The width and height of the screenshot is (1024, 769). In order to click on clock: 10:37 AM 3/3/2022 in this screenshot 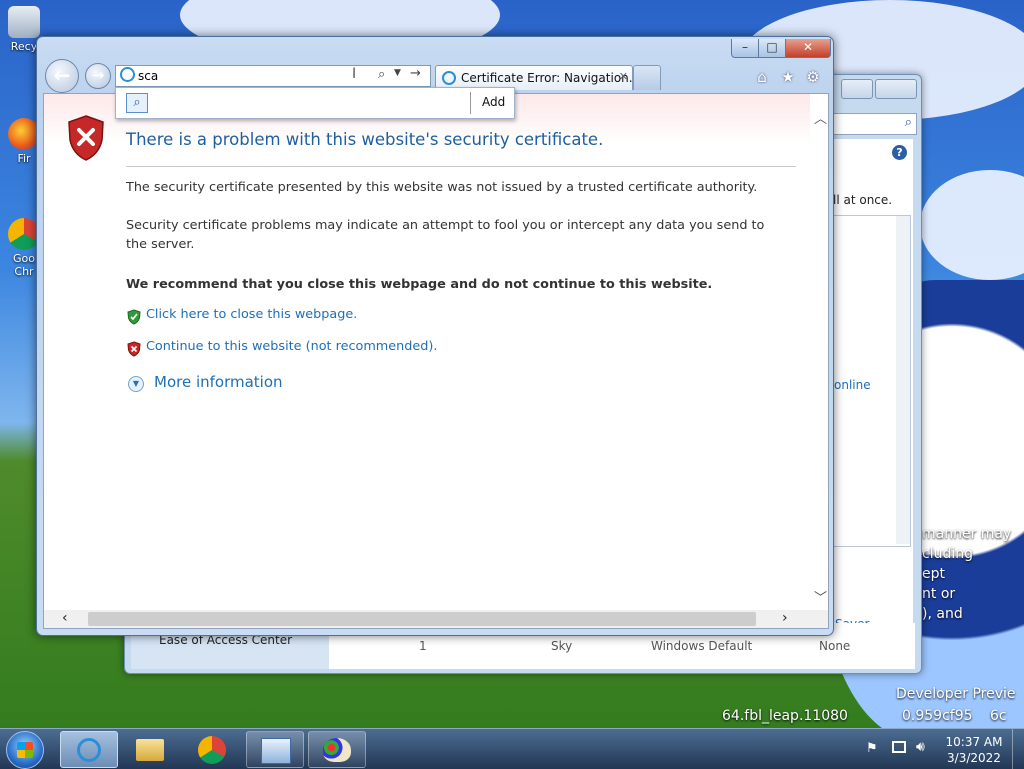, I will do `click(974, 750)`.